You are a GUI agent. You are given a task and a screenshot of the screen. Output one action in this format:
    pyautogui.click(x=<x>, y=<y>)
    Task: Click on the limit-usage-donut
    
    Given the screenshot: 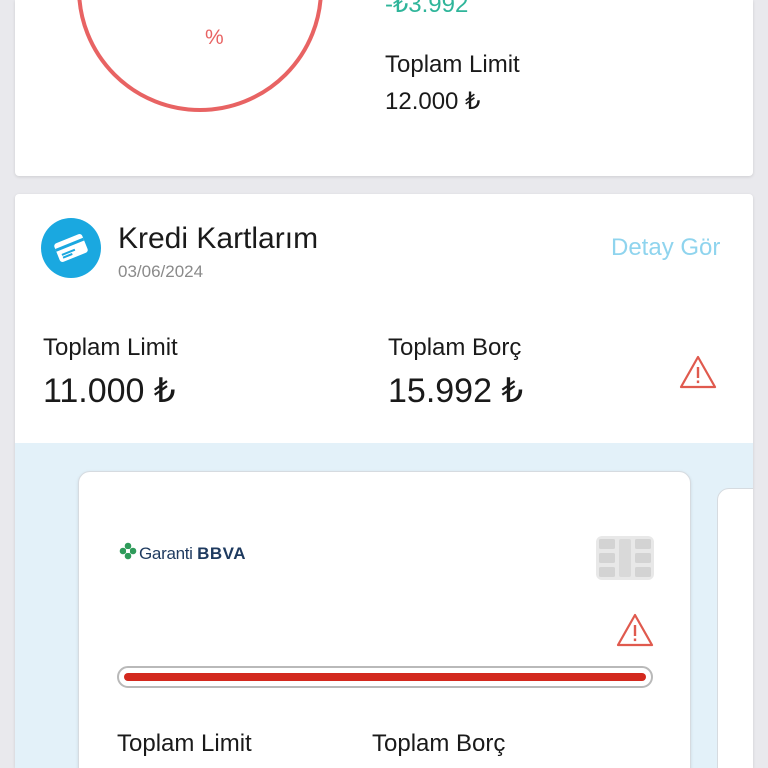 What is the action you would take?
    pyautogui.click(x=200, y=56)
    